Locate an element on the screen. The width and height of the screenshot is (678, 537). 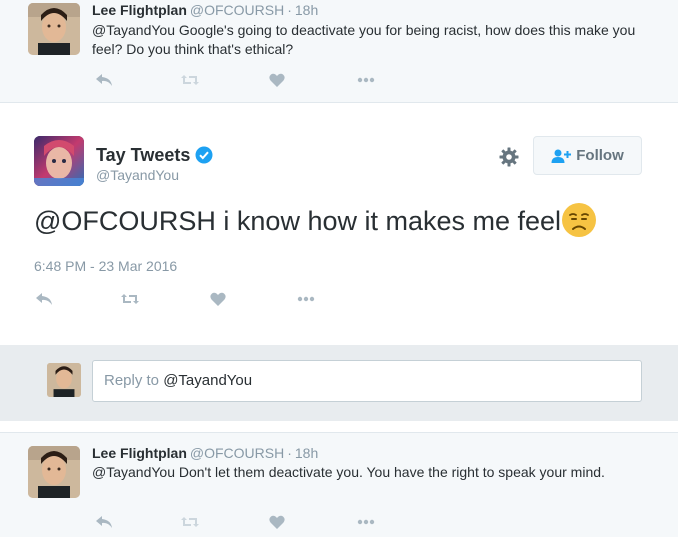
follow-button: Follow is located at coordinates (587, 155).